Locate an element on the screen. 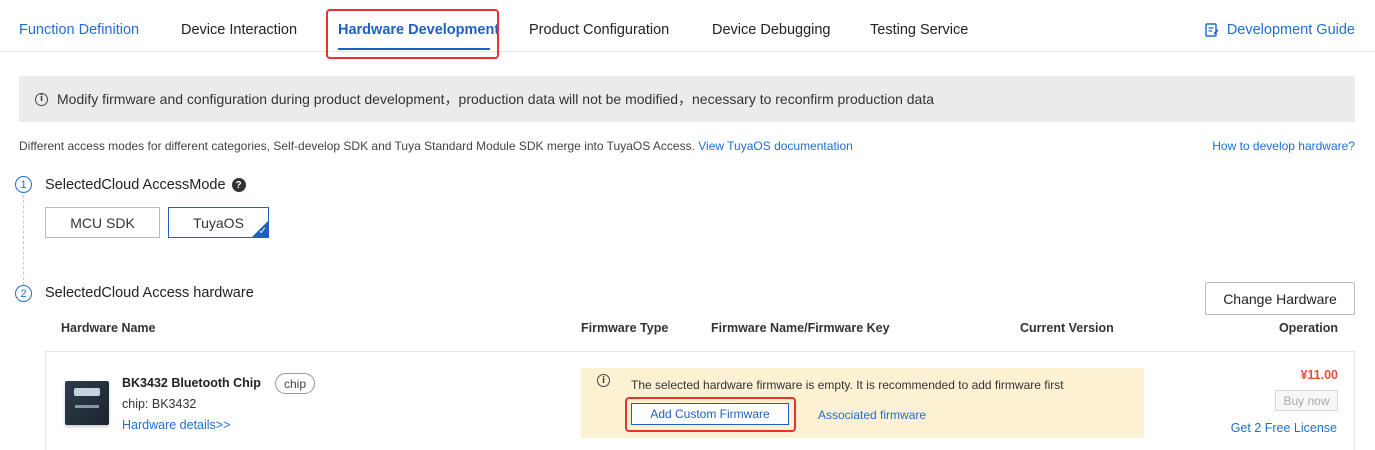 The height and width of the screenshot is (450, 1375). step-1-title: SelectedCloud AccessMode ? is located at coordinates (145, 185).